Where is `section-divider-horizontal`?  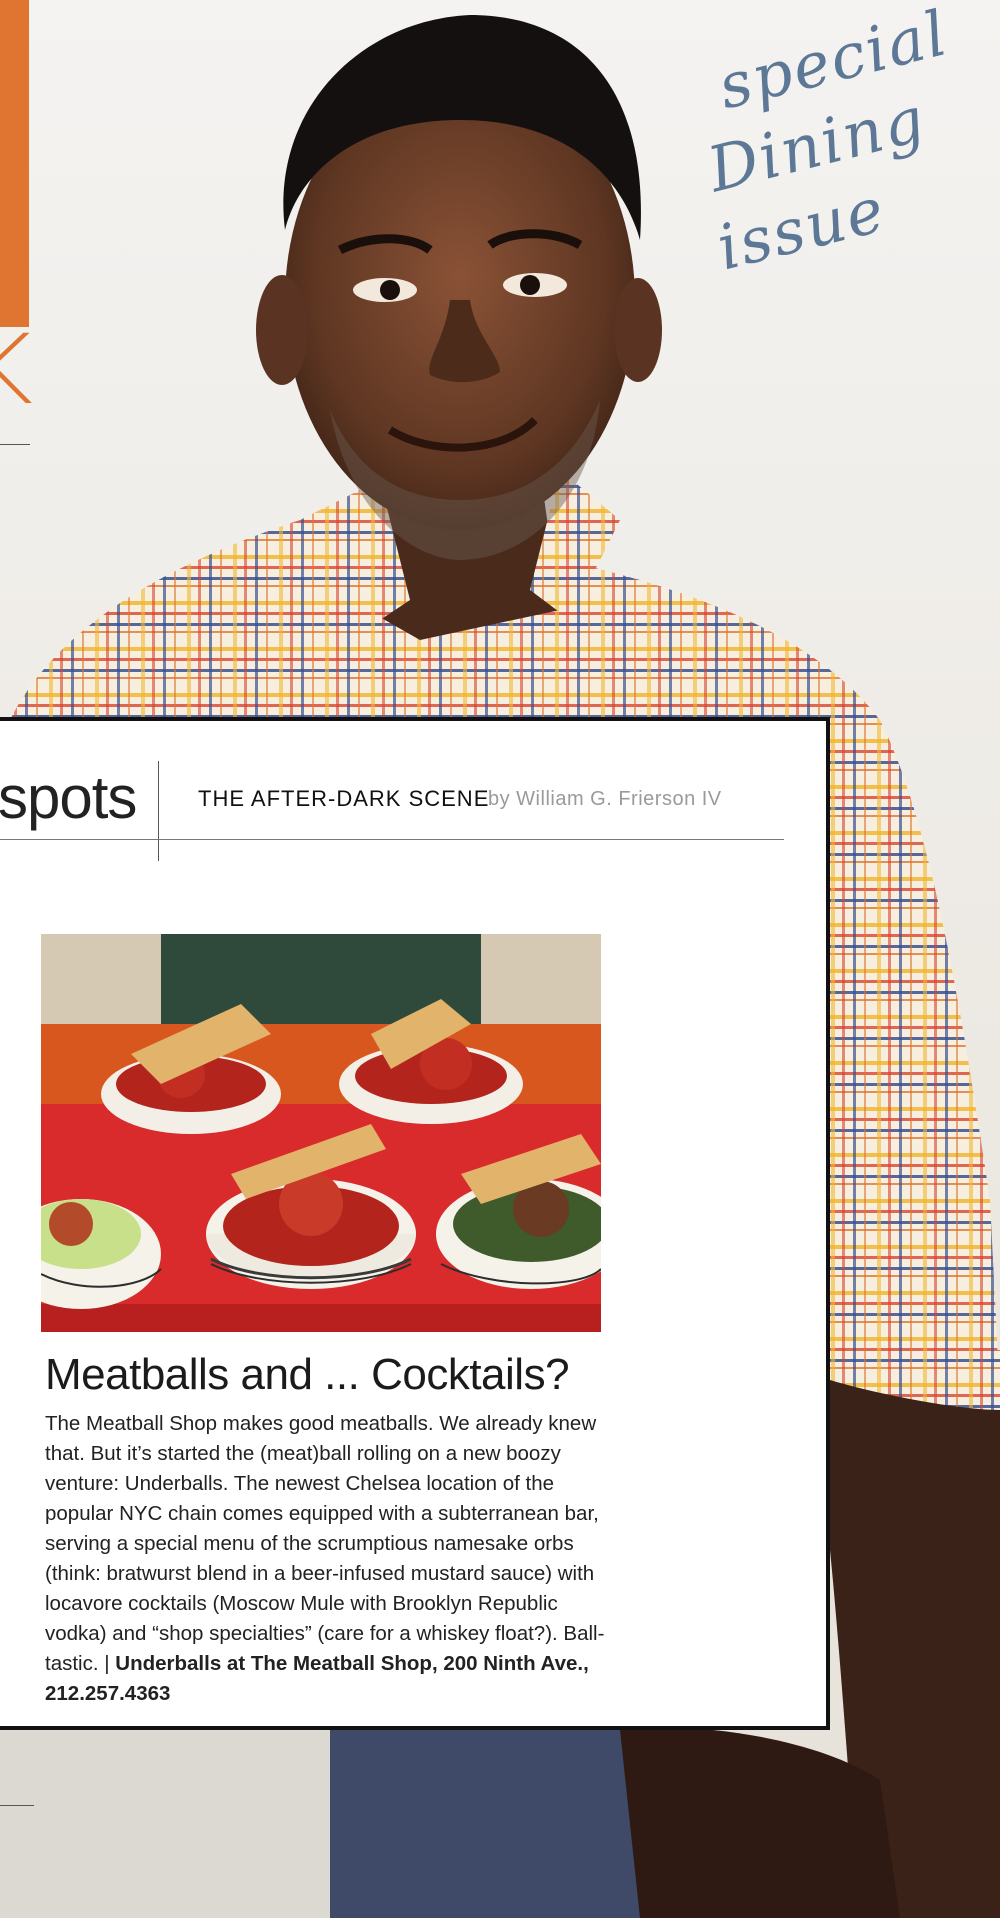 section-divider-horizontal is located at coordinates (392, 839).